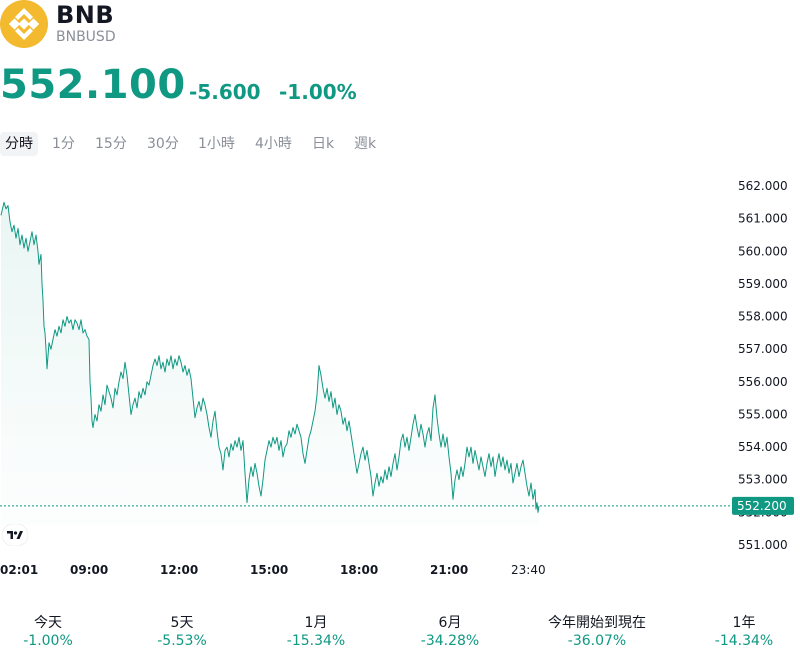  I want to click on perf-value: -5.53%, so click(182, 641).